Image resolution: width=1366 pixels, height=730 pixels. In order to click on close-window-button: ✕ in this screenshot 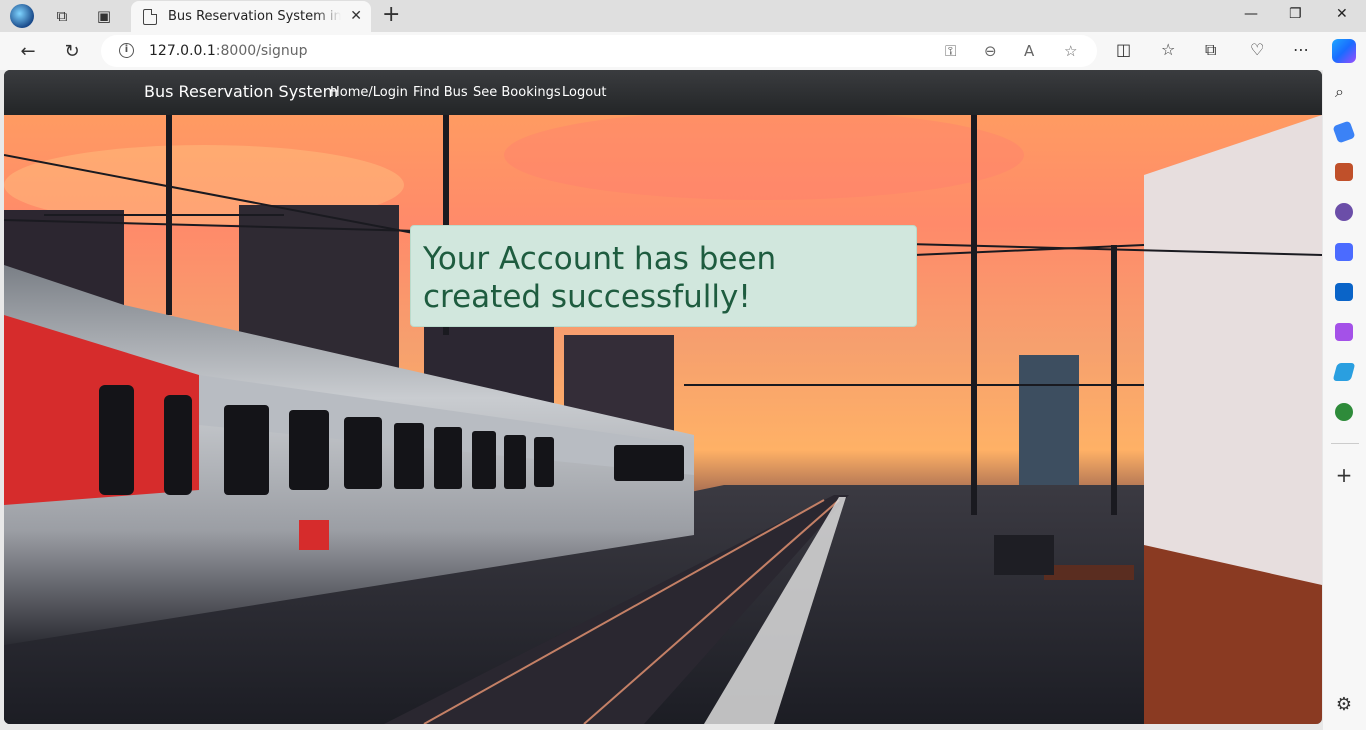, I will do `click(1342, 14)`.